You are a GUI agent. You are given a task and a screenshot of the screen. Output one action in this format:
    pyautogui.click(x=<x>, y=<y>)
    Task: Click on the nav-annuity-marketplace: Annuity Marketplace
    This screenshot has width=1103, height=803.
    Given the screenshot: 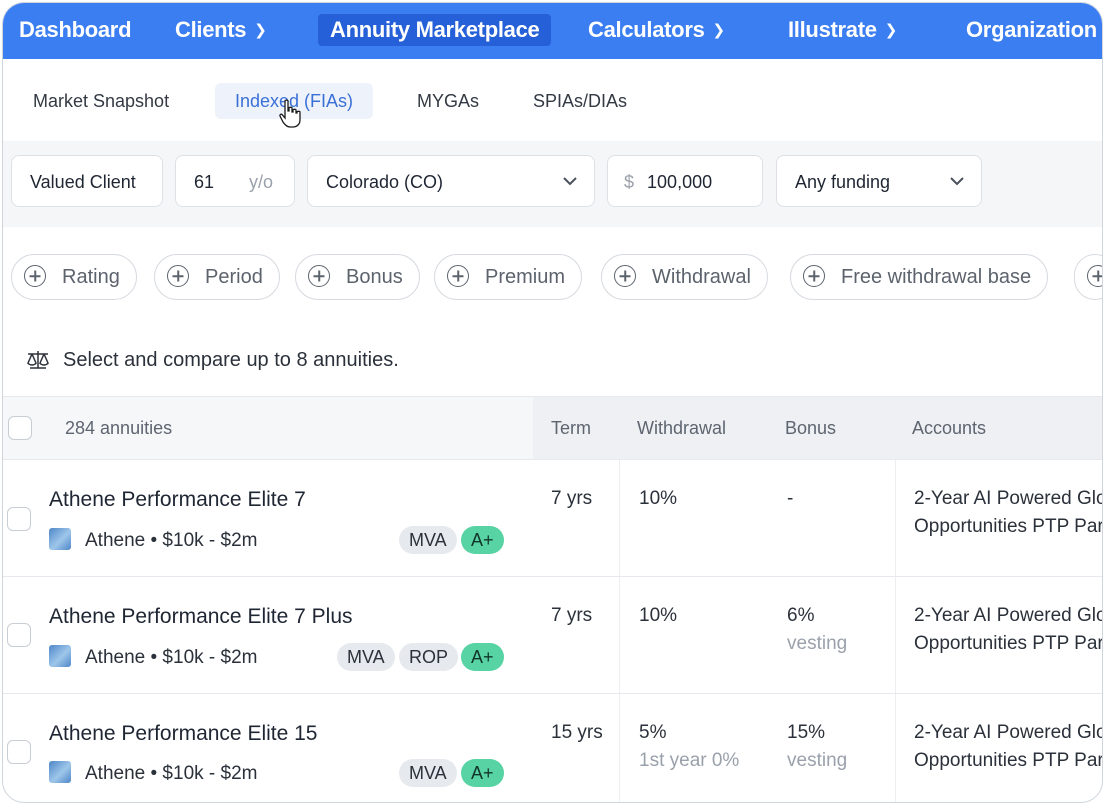 What is the action you would take?
    pyautogui.click(x=435, y=30)
    